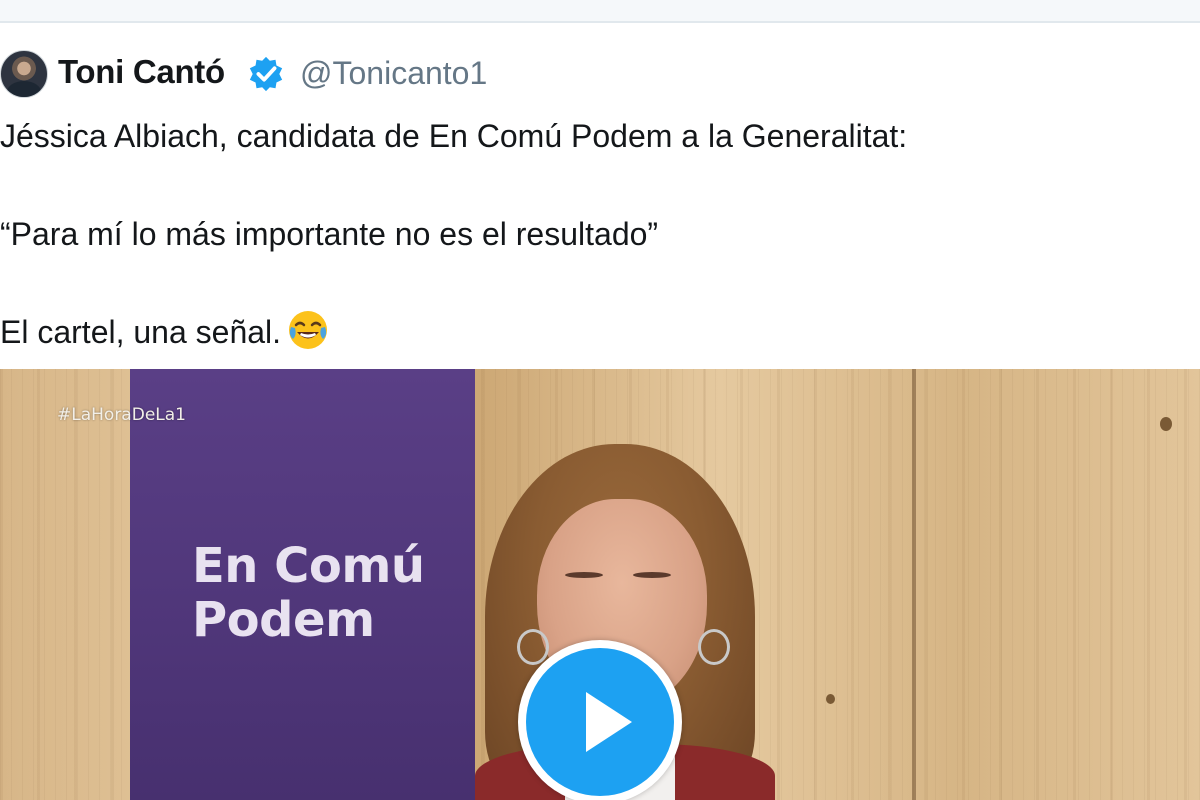 This screenshot has height=800, width=1200. I want to click on avatar-shoulders, so click(24, 89).